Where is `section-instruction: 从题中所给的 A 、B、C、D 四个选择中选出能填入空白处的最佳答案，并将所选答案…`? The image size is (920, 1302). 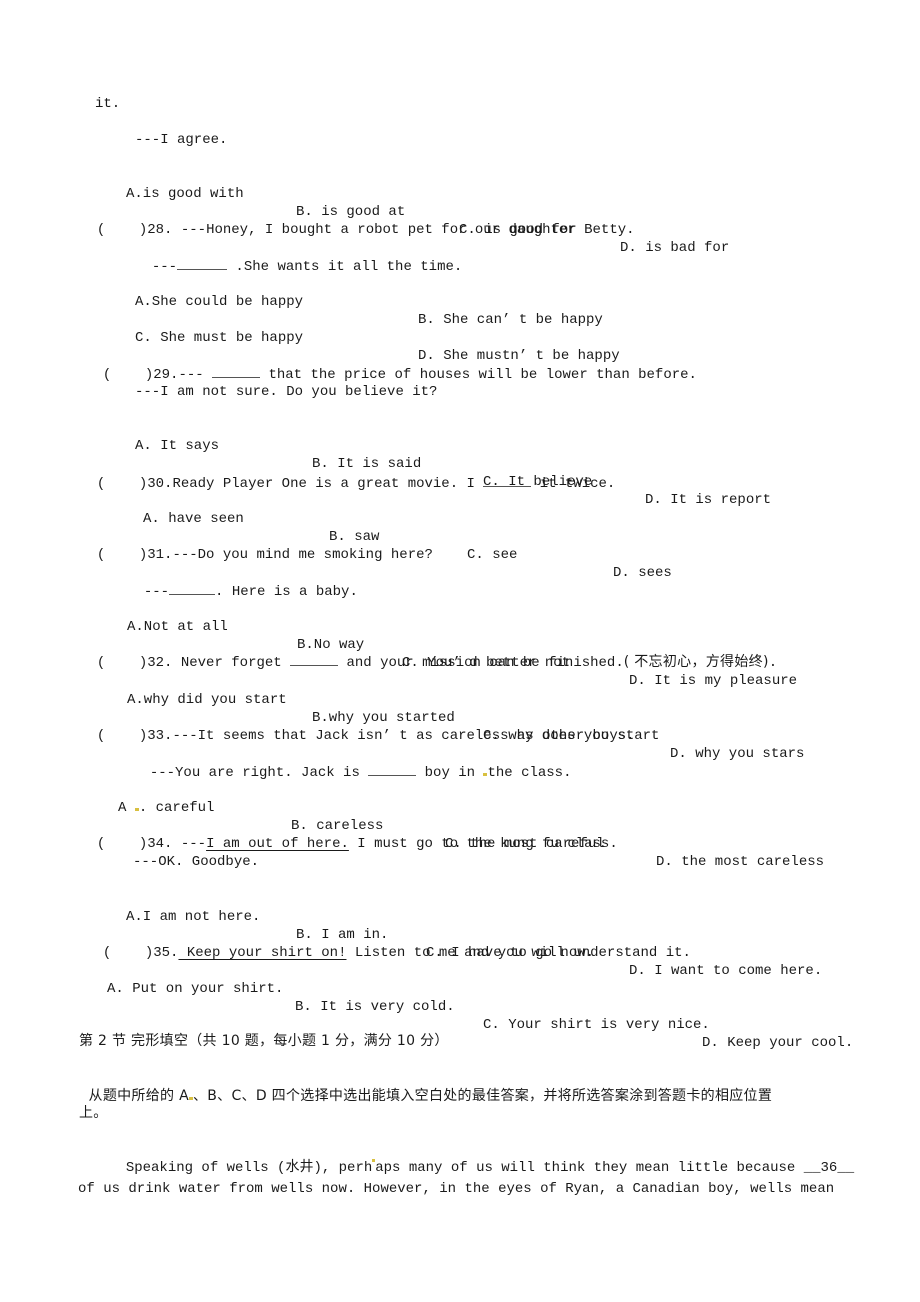
section-instruction: 从题中所给的 A 、B、C、D 四个选择中选出能填入空白处的最佳答案，并将所选答案… is located at coordinates (430, 1096).